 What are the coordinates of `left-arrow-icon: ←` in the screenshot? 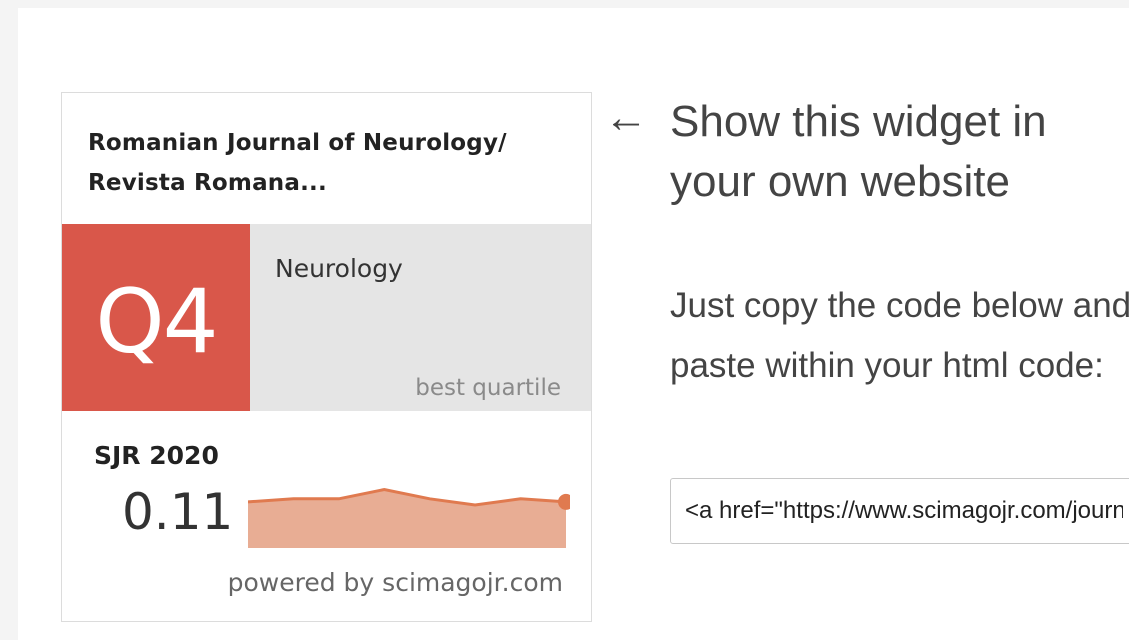 It's located at (626, 117).